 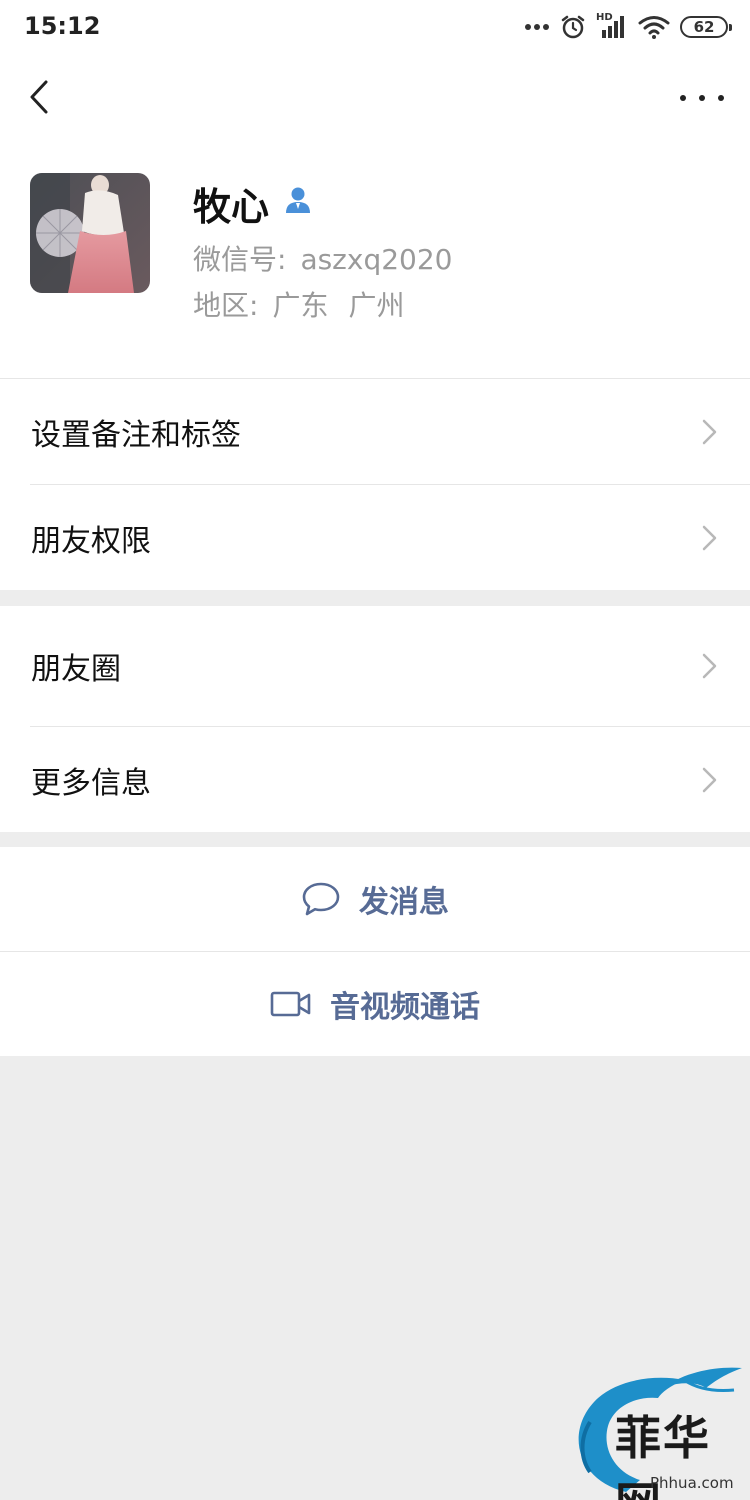 I want to click on status-icons: HD 62, so click(x=628, y=27).